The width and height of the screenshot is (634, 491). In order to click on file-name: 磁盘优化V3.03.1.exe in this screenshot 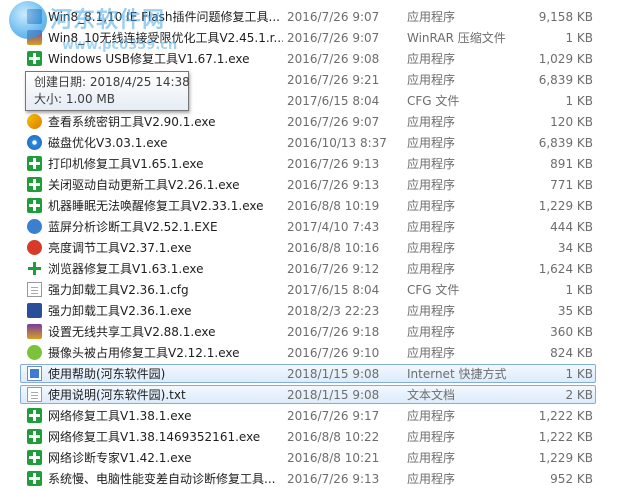, I will do `click(108, 143)`.